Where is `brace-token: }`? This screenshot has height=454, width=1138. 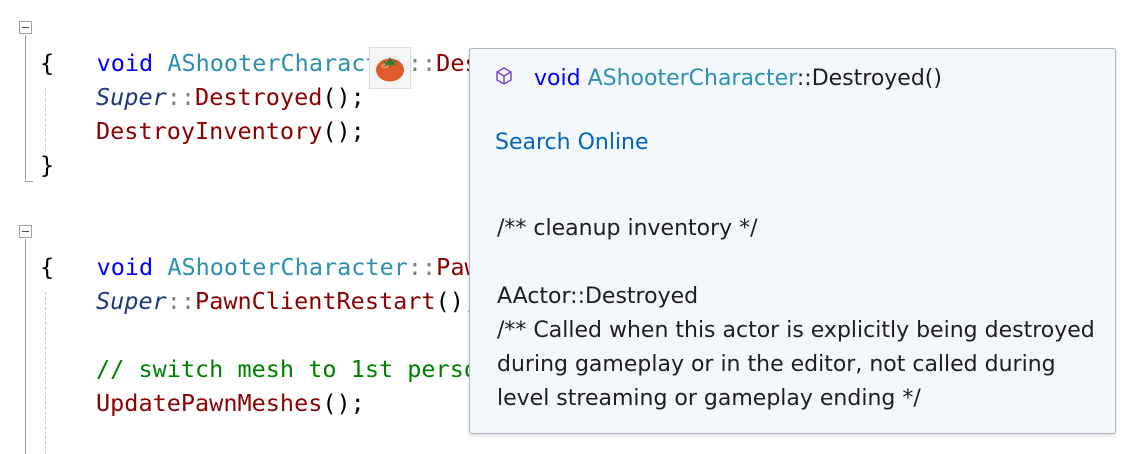 brace-token: } is located at coordinates (47, 165).